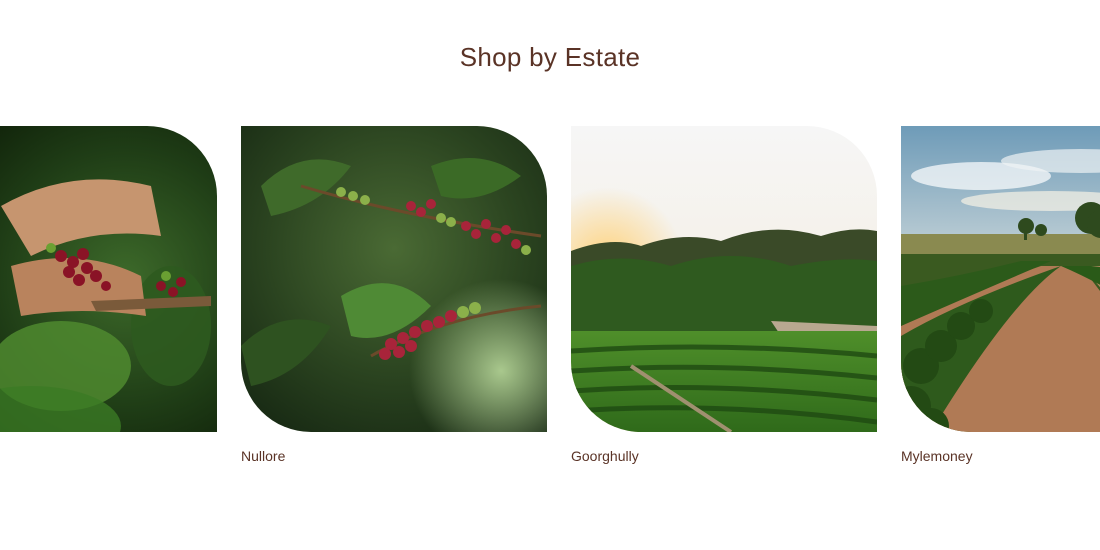 The image size is (1100, 550). Describe the element at coordinates (937, 456) in the screenshot. I see `estate-label: Mylemoney` at that location.